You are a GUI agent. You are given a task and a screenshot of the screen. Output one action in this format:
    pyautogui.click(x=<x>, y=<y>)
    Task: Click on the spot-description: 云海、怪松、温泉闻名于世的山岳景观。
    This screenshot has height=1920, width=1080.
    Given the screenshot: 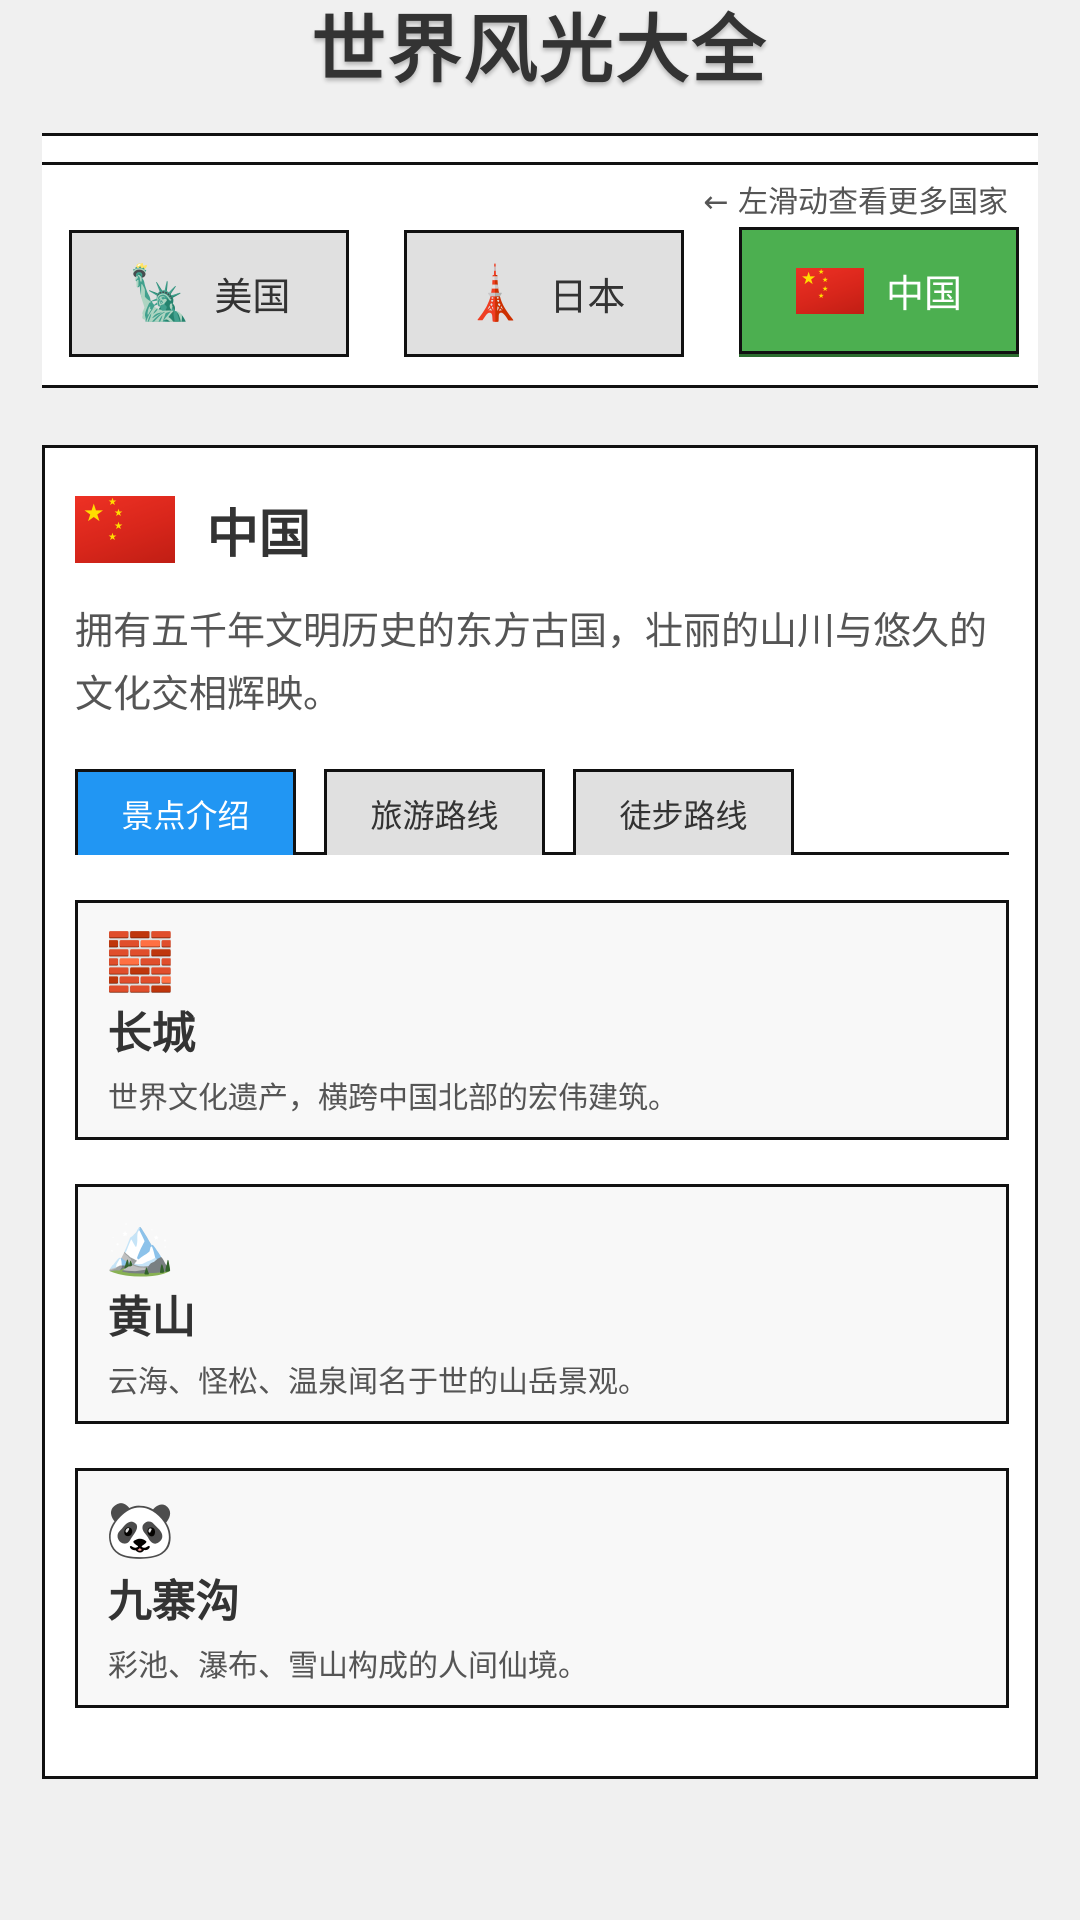 What is the action you would take?
    pyautogui.click(x=378, y=1382)
    